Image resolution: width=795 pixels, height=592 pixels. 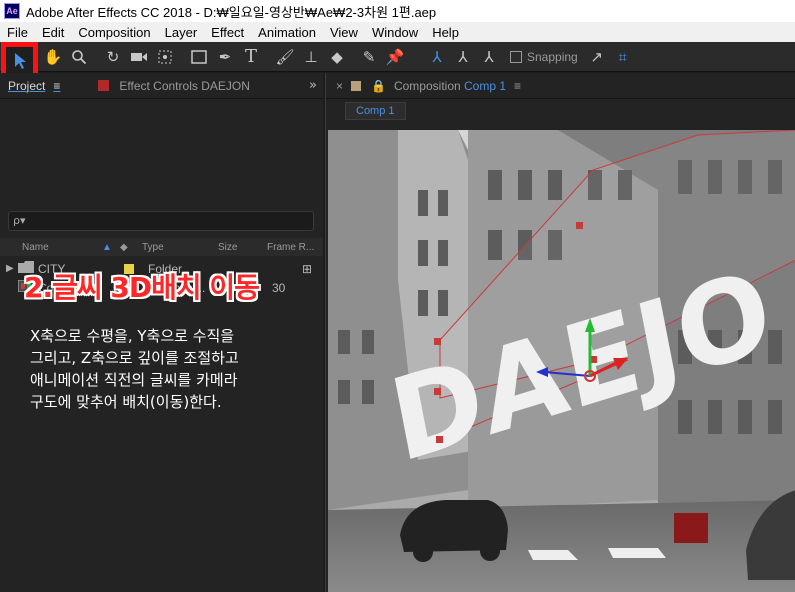 I want to click on tutorial-line-2: 그리고, Z축으로 깊이를 조절하고, so click(x=134, y=358).